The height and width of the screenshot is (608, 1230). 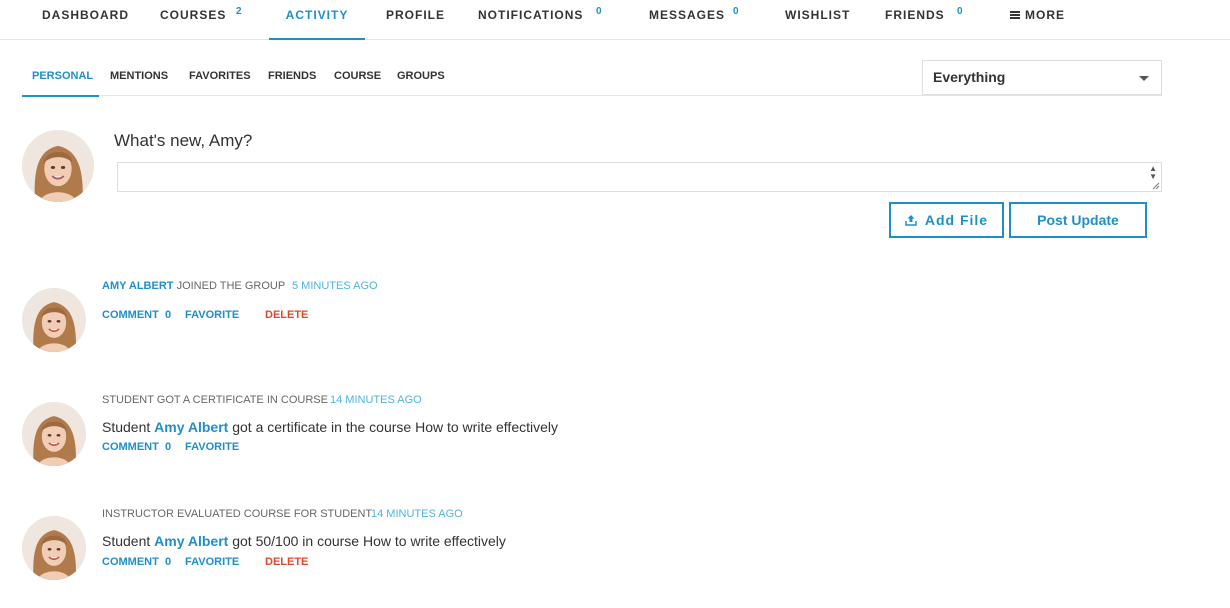 I want to click on tab-favorites: FAVORITES, so click(x=220, y=78).